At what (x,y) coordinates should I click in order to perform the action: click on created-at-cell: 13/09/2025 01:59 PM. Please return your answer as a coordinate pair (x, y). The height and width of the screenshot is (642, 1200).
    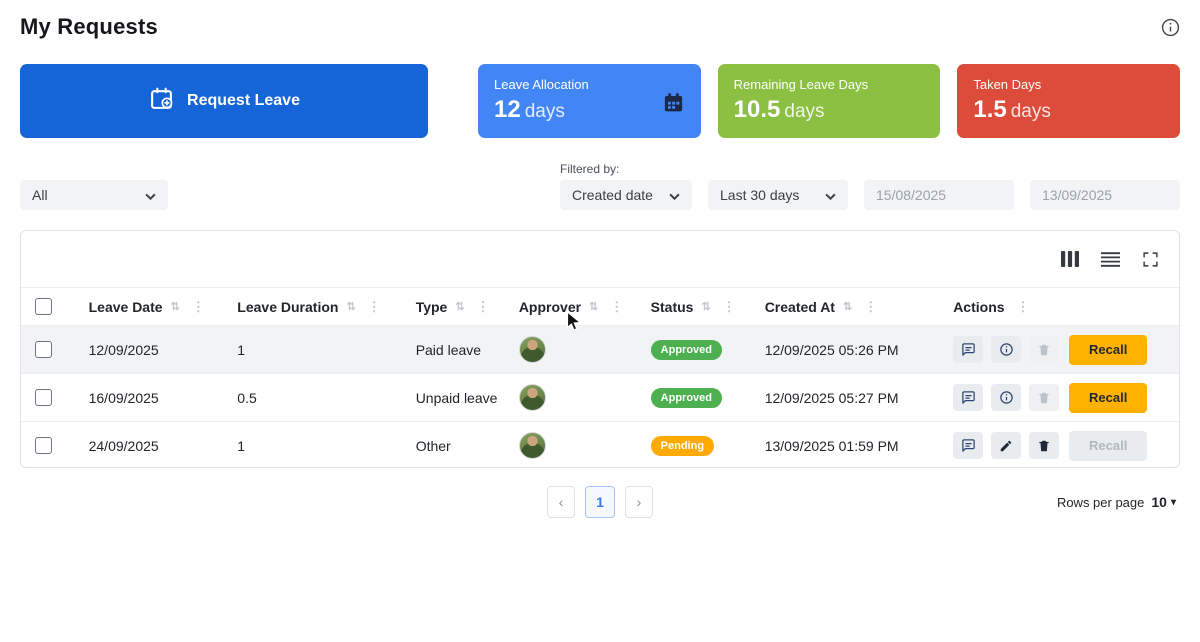
    Looking at the image, I should click on (831, 445).